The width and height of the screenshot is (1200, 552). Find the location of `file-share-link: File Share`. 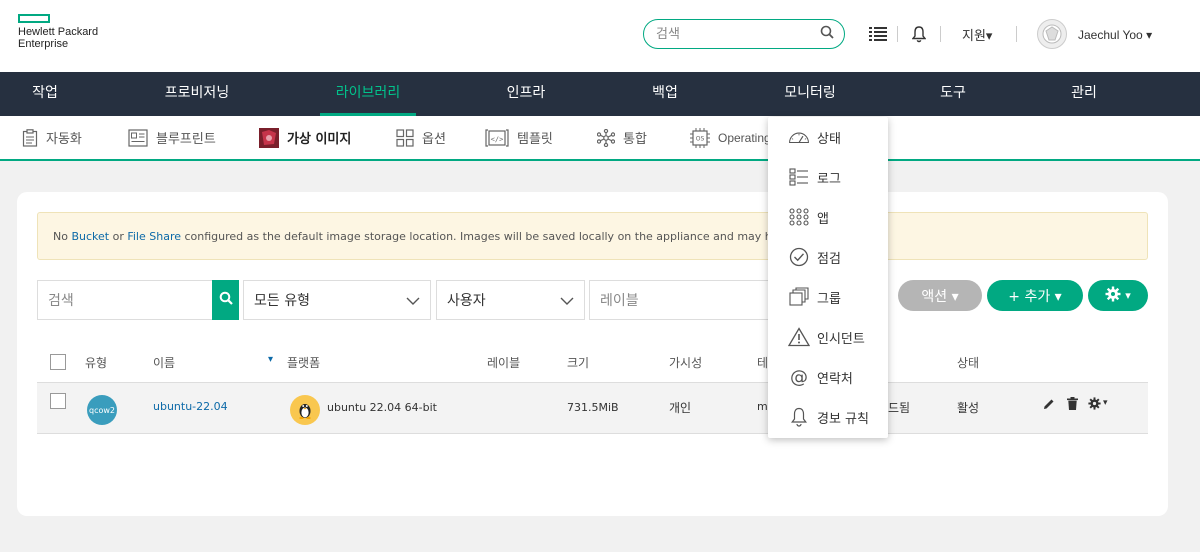

file-share-link: File Share is located at coordinates (154, 236).